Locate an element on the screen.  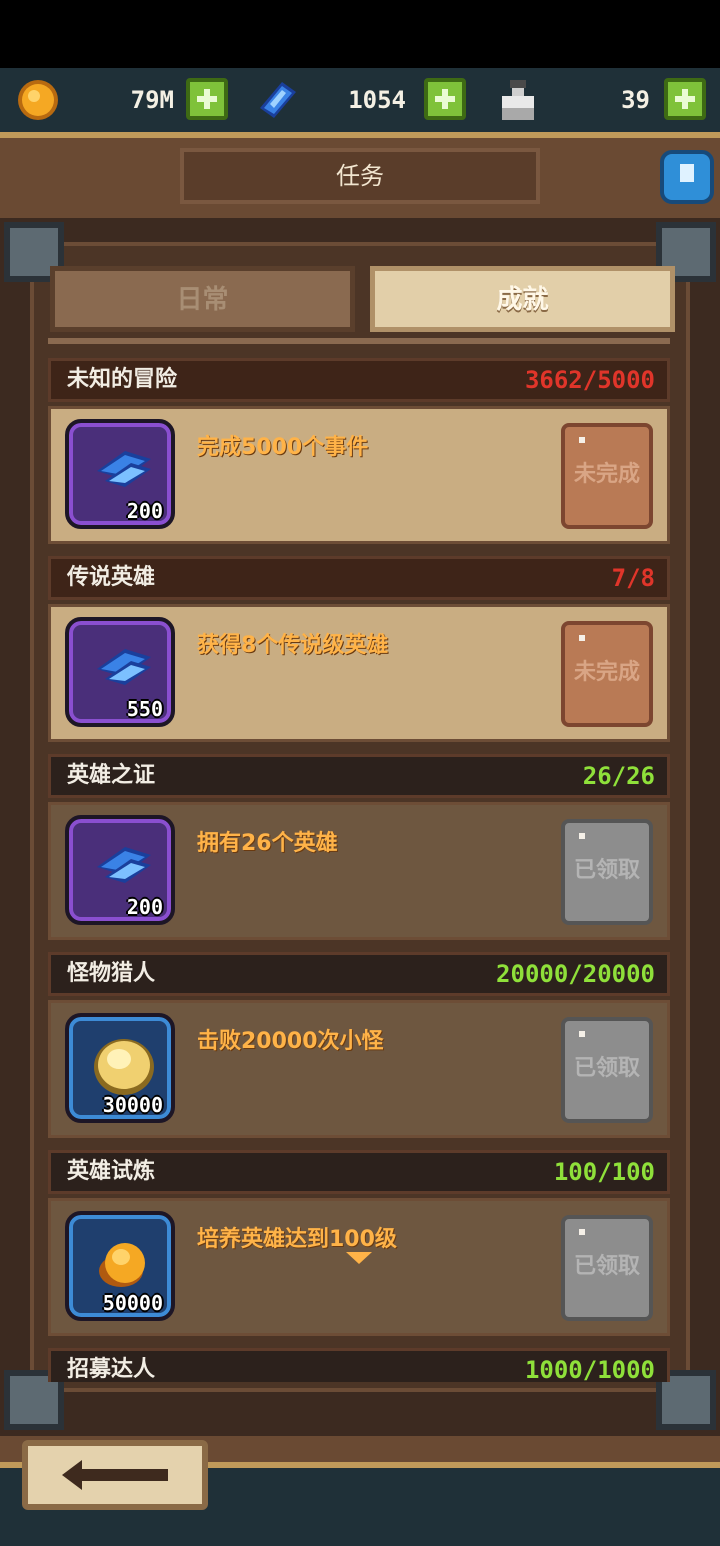
title-banner: 任务 is located at coordinates (360, 181).